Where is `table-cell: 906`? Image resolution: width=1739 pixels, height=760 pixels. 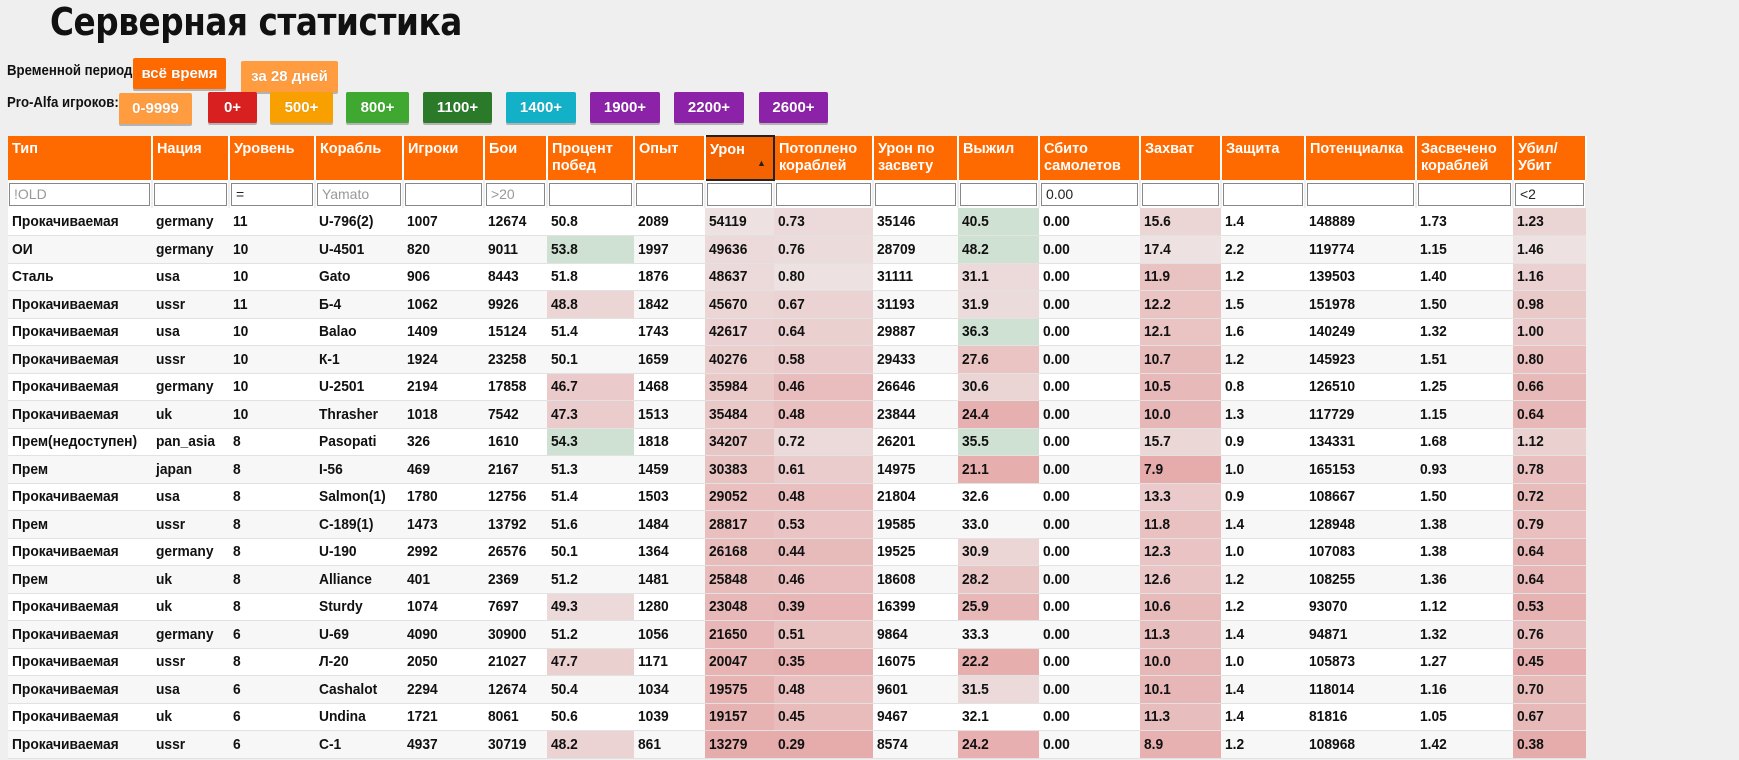 table-cell: 906 is located at coordinates (443, 277).